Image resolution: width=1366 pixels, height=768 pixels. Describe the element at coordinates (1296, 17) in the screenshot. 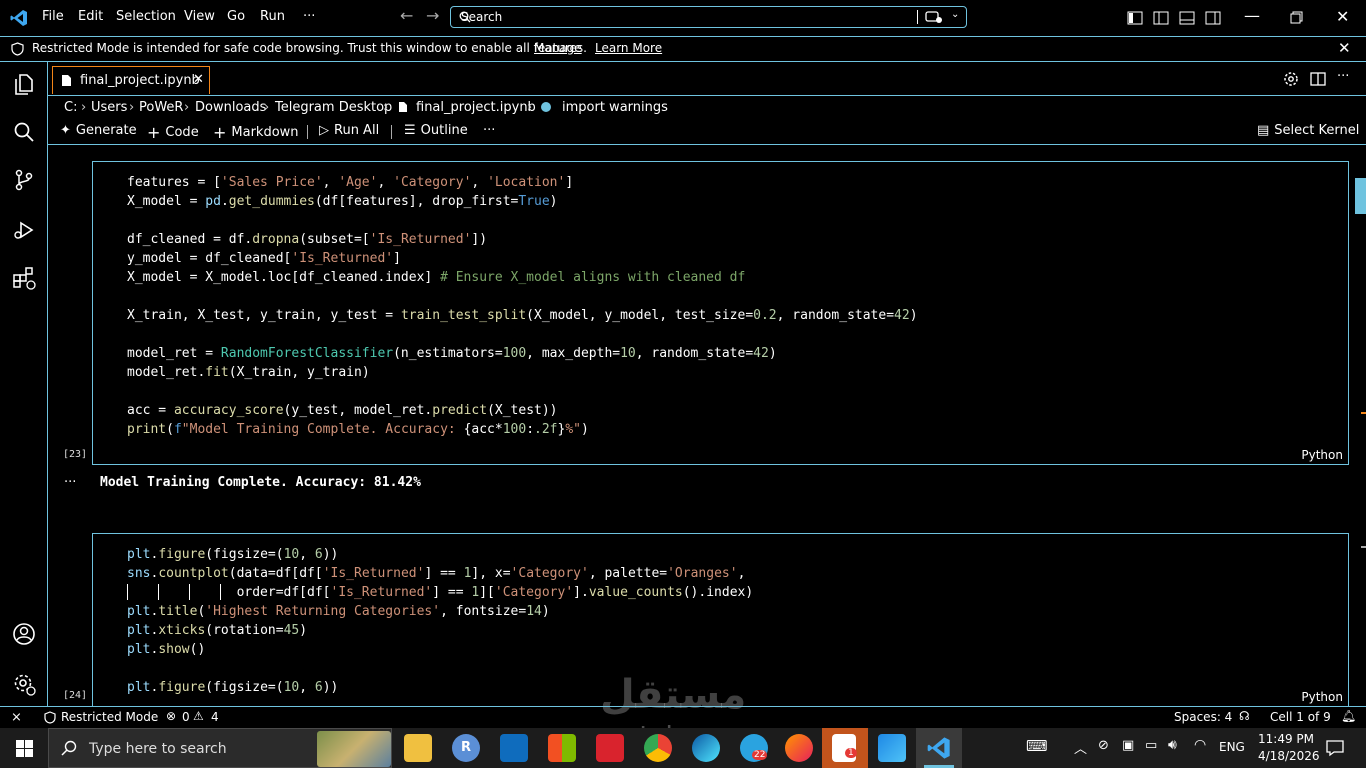

I see `restore-icon` at that location.